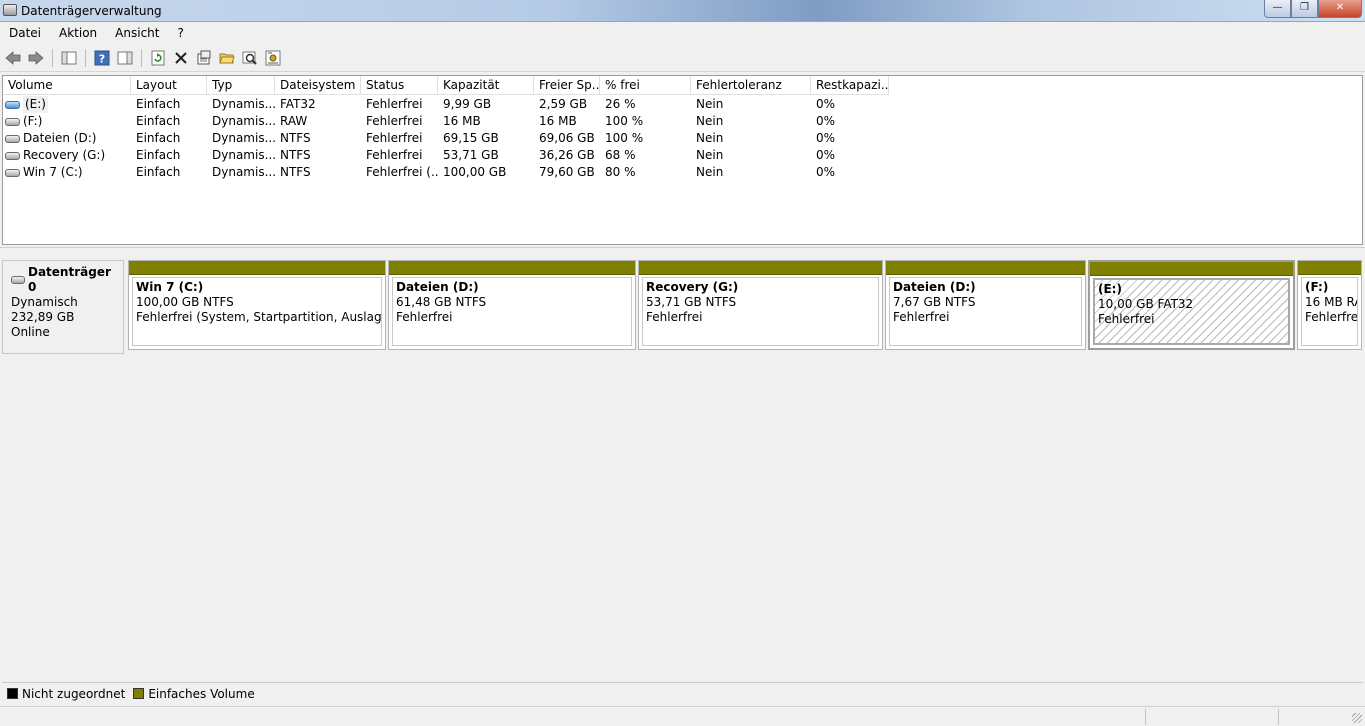  I want to click on partition-name: (F:), so click(1317, 287).